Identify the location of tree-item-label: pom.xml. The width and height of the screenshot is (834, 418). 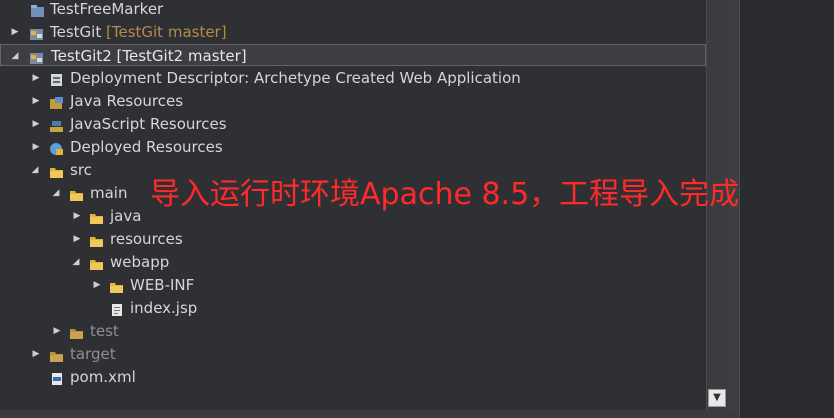
(103, 377).